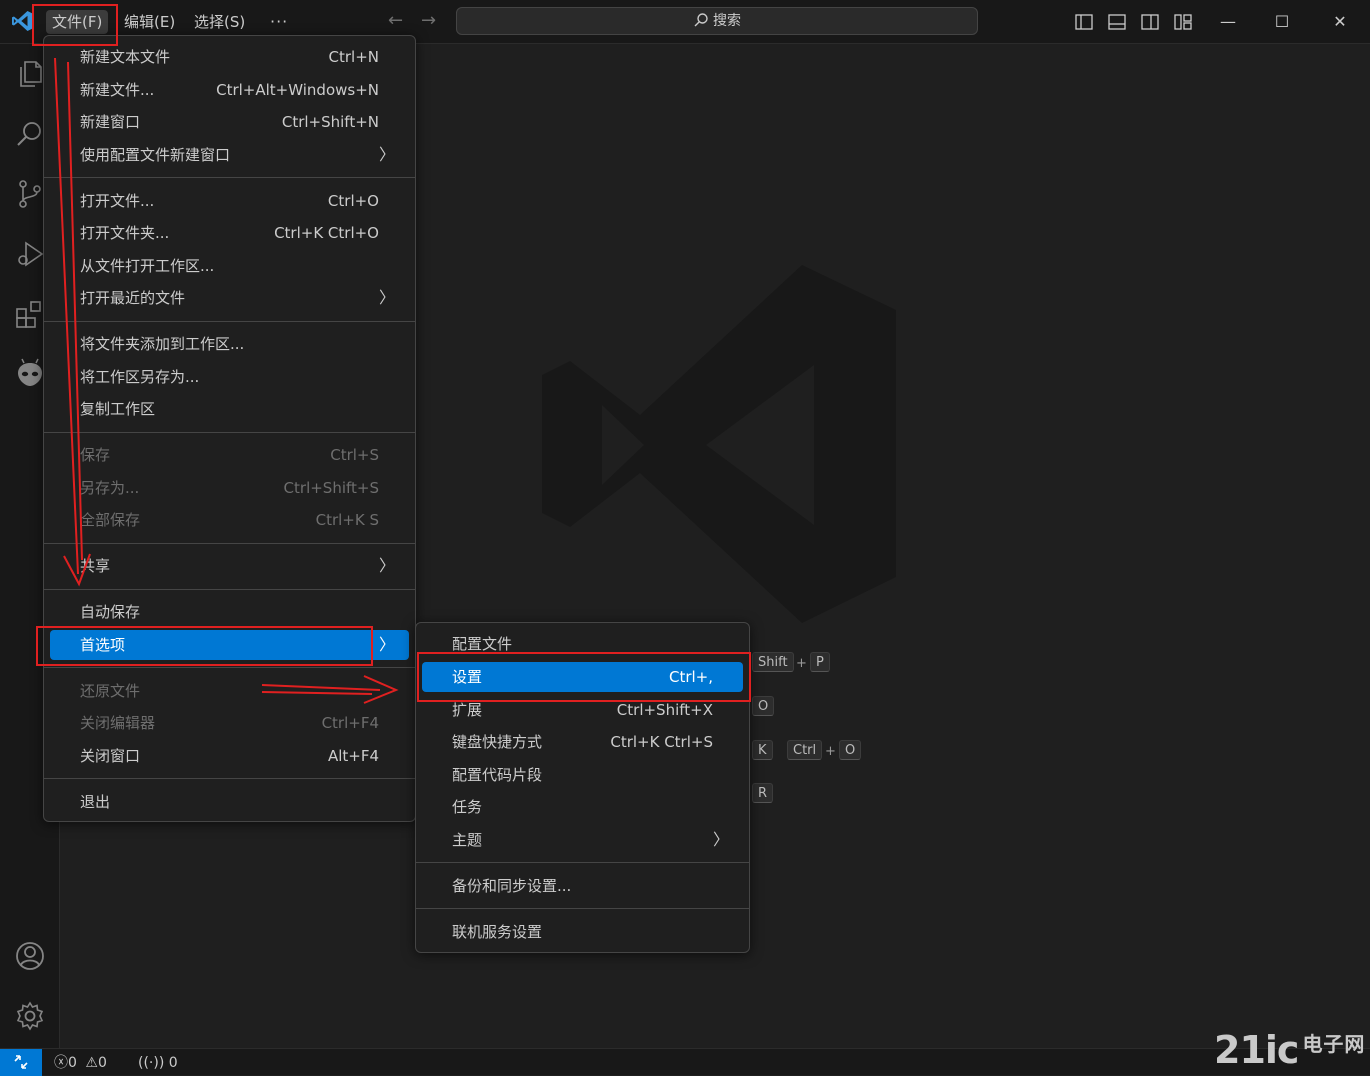  Describe the element at coordinates (353, 756) in the screenshot. I see `menu-shortcut: Alt+F4` at that location.